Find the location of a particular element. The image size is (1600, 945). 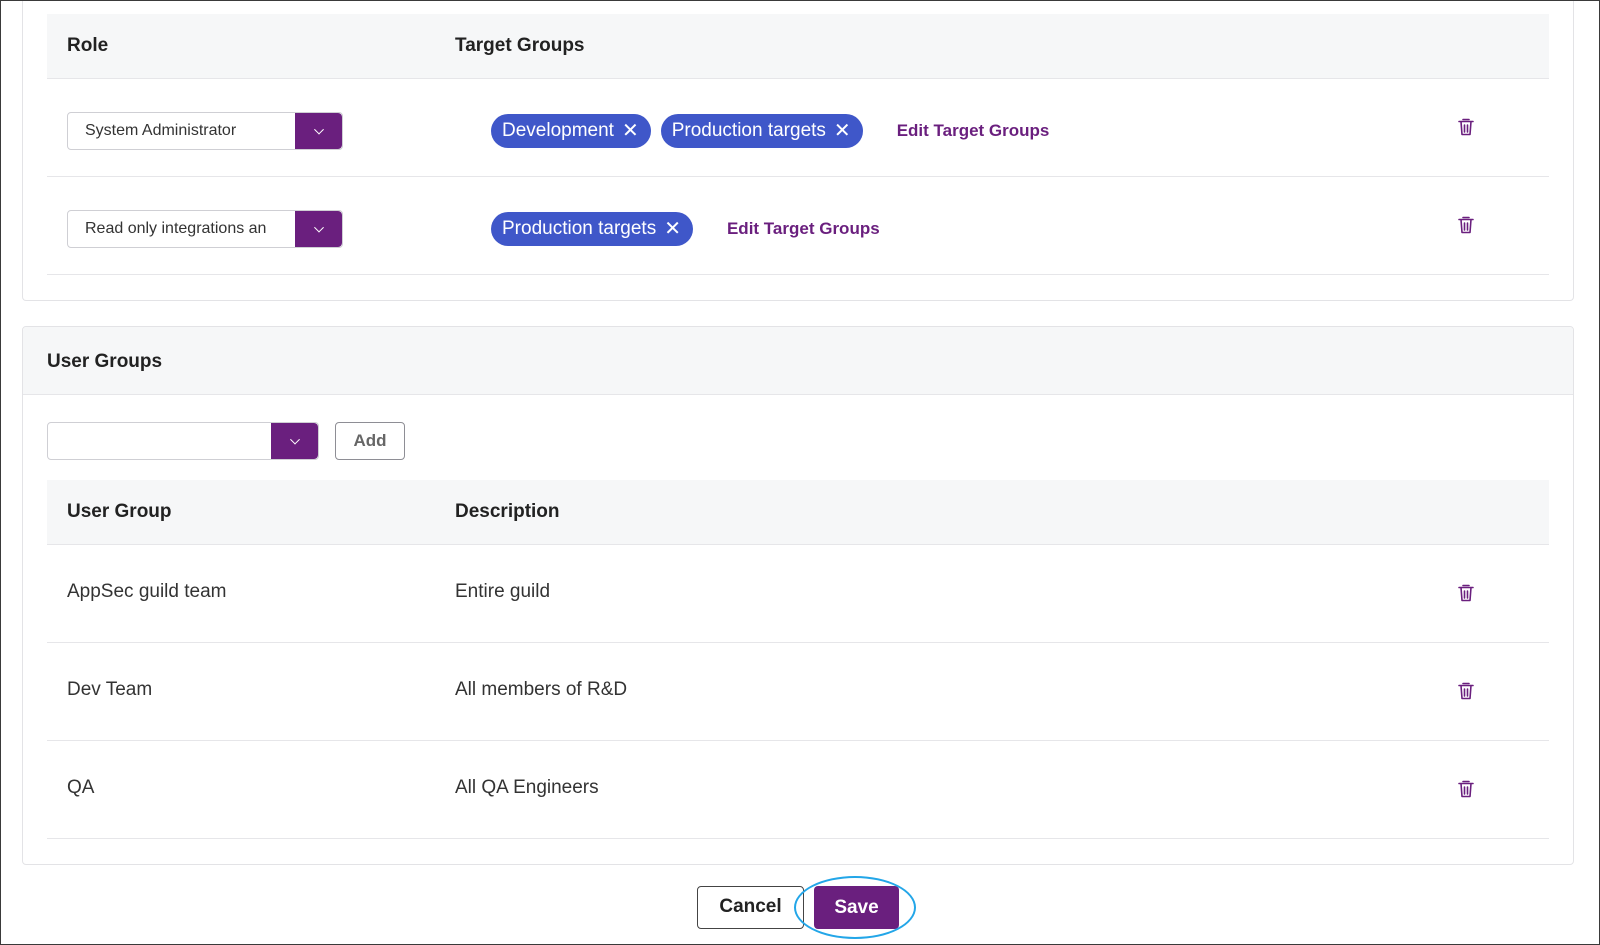

user-group-name: AppSec guild team is located at coordinates (147, 591).